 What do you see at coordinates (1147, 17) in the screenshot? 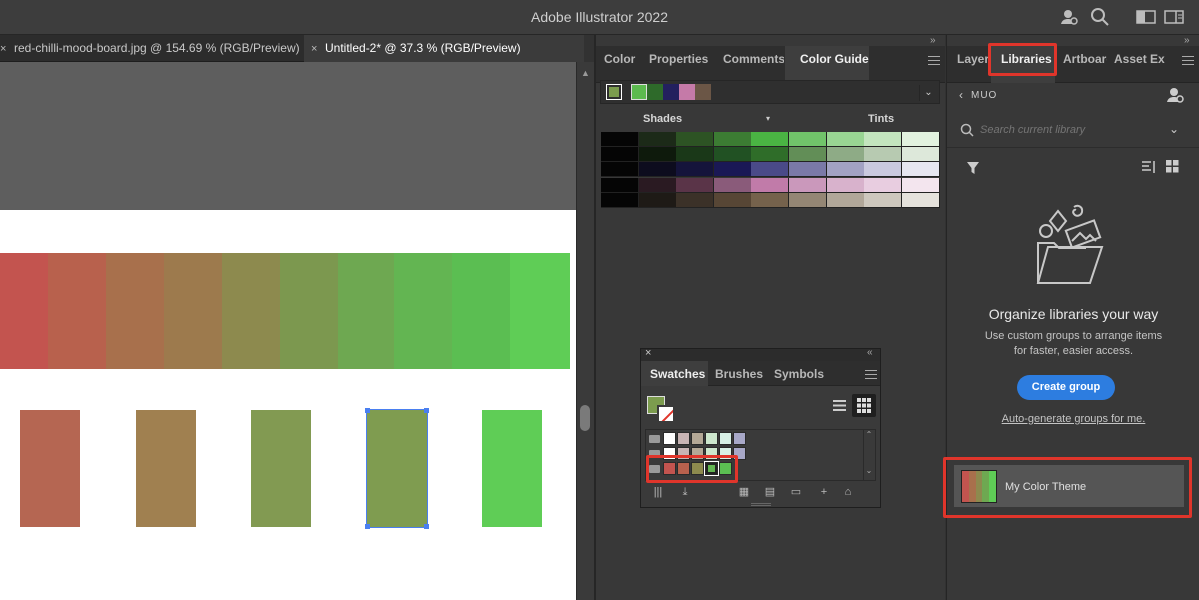
I see `arrange-documents-icon` at bounding box center [1147, 17].